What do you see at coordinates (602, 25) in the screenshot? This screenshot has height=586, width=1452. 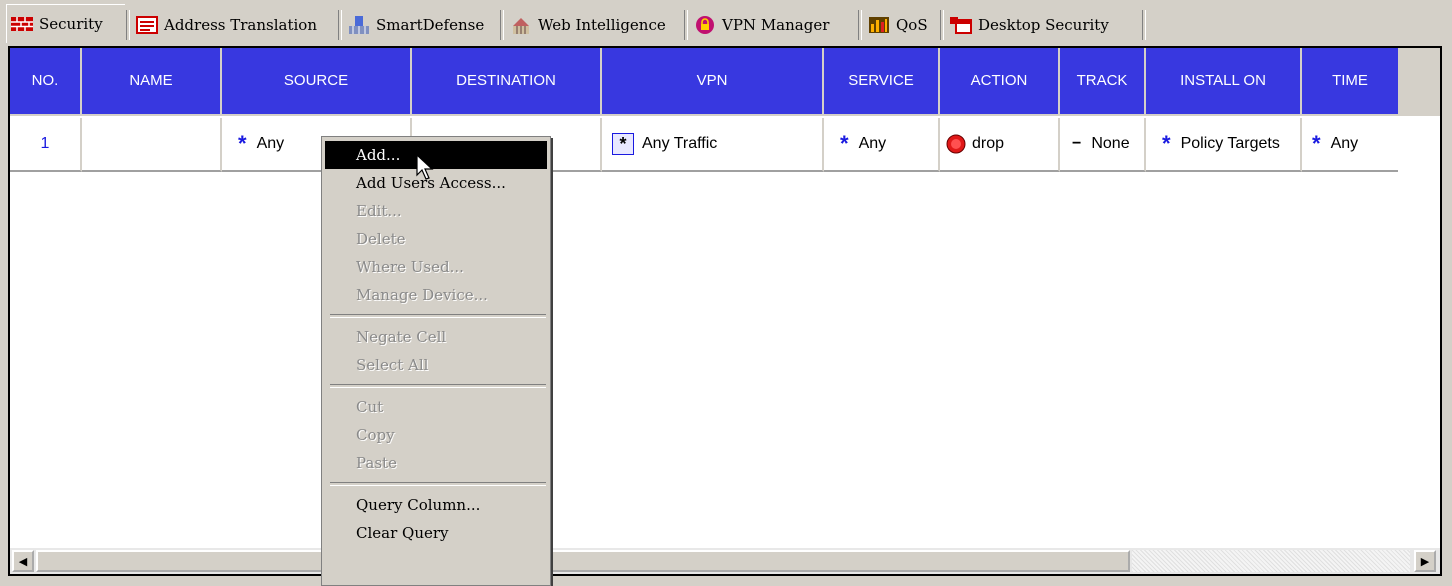 I see `tab-label: Web Intelligence` at bounding box center [602, 25].